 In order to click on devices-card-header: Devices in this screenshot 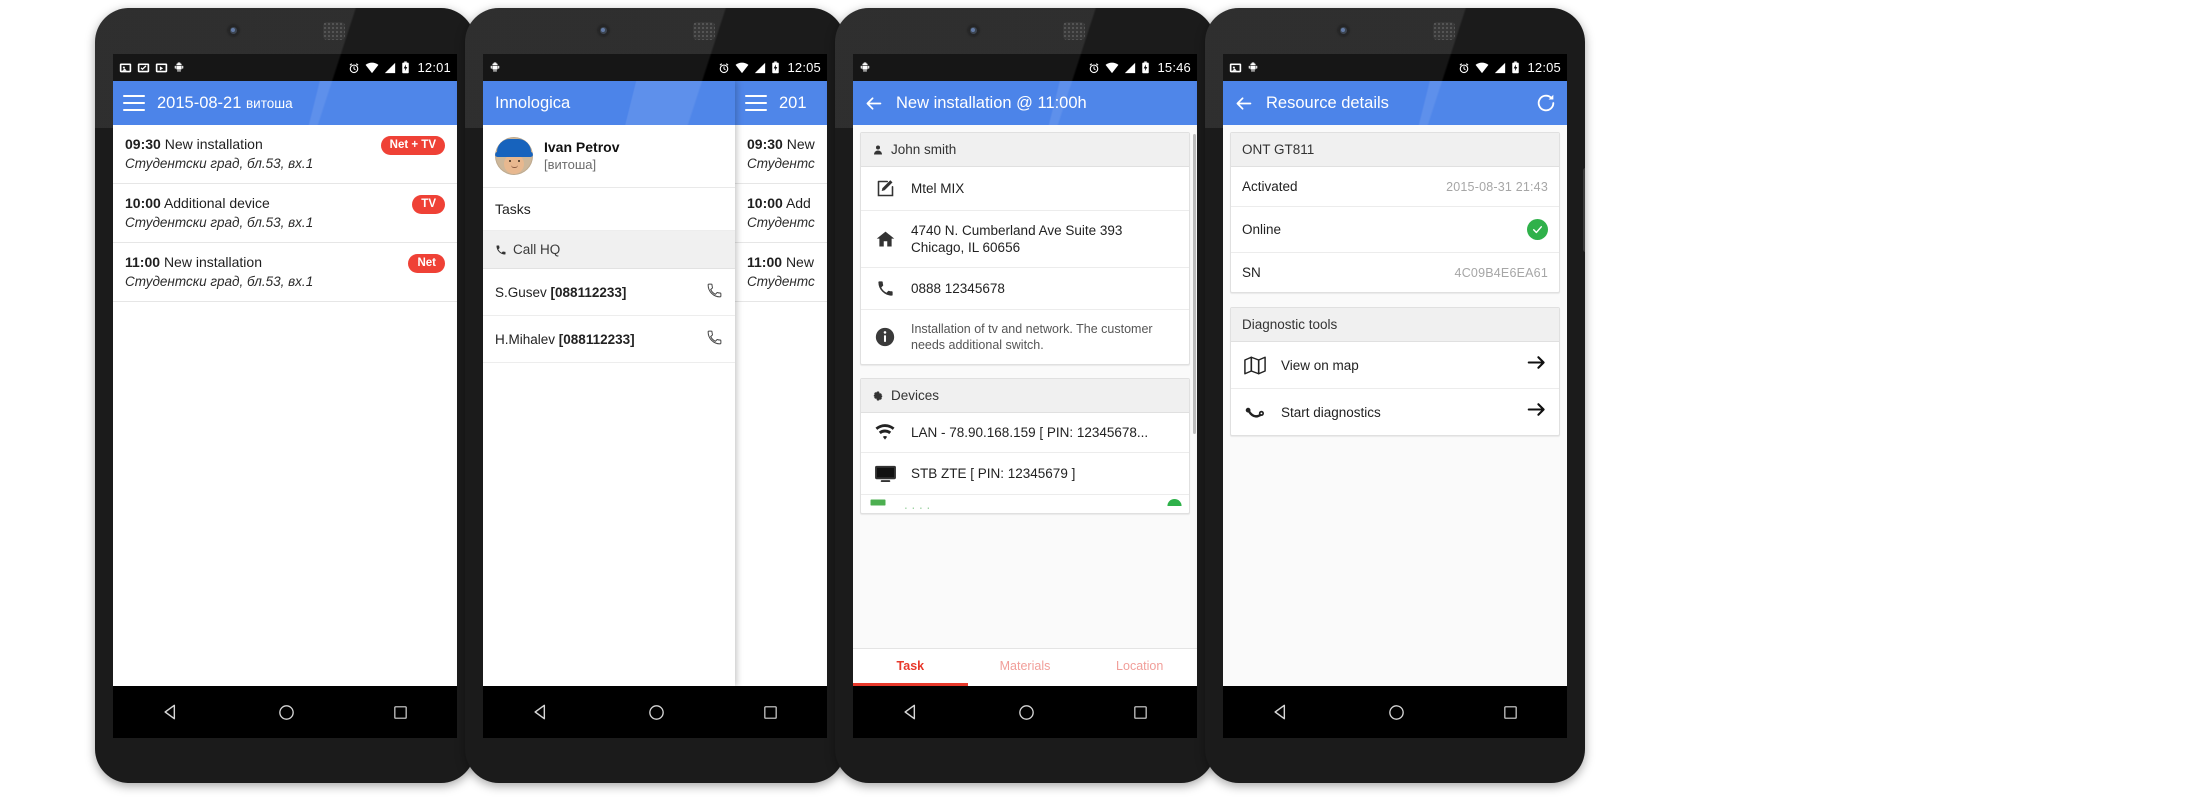, I will do `click(1025, 396)`.